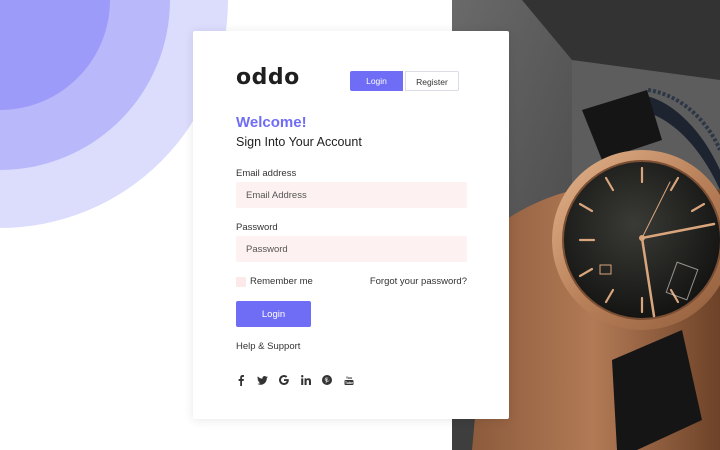 This screenshot has width=720, height=450. What do you see at coordinates (327, 380) in the screenshot?
I see `pinterest-icon` at bounding box center [327, 380].